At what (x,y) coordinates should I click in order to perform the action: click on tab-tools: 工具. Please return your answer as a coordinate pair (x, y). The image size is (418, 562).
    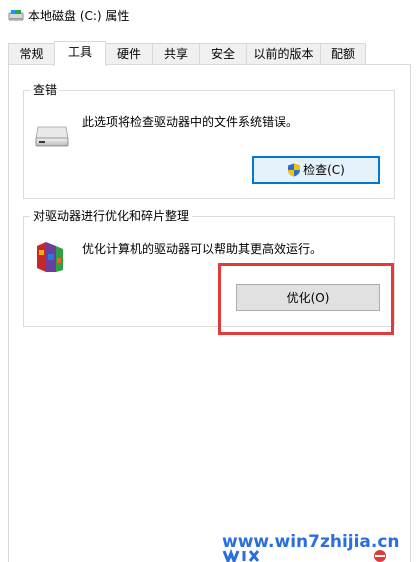
    Looking at the image, I should click on (80, 53).